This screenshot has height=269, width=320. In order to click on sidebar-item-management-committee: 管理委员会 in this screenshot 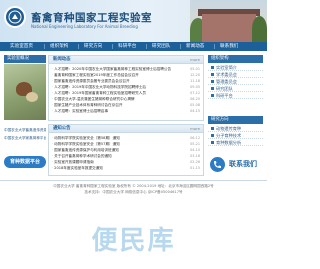, I will do `click(235, 81)`.